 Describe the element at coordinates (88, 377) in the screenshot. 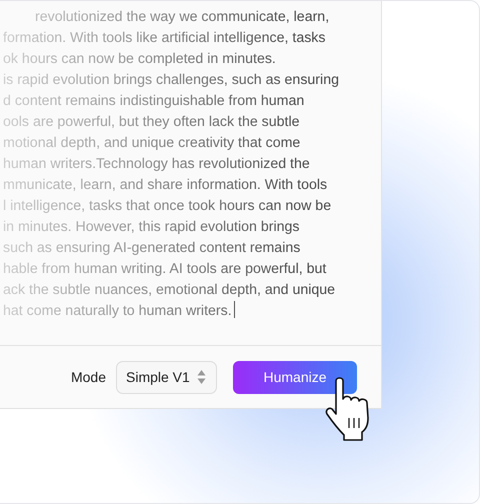

I see `mode-label: Mode` at that location.